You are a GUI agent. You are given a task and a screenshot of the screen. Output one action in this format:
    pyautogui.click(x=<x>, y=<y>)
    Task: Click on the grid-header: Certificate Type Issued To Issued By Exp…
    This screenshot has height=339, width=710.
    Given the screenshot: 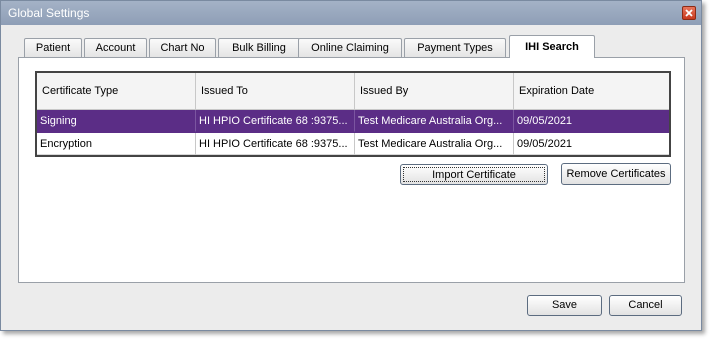 What is the action you would take?
    pyautogui.click(x=353, y=91)
    